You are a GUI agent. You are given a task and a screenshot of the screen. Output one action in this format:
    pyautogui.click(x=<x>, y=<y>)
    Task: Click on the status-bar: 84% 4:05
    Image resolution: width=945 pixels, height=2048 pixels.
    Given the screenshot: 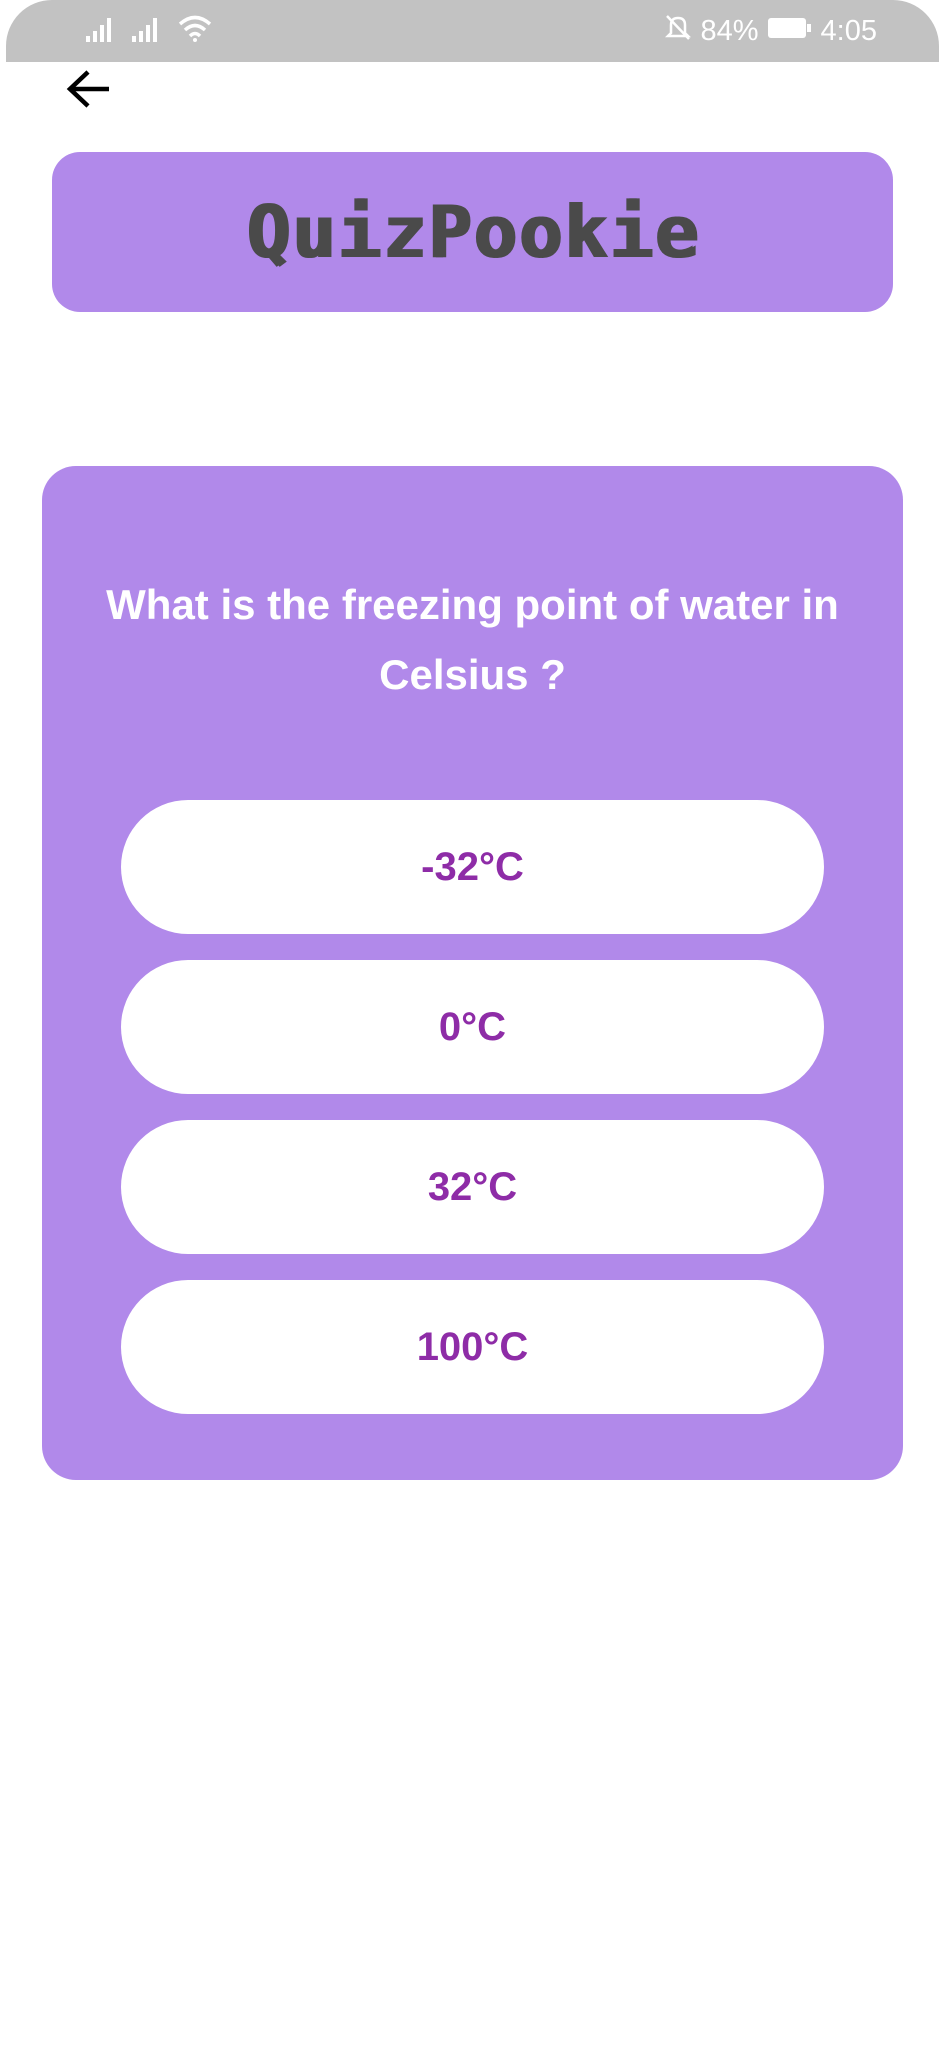 What is the action you would take?
    pyautogui.click(x=472, y=31)
    